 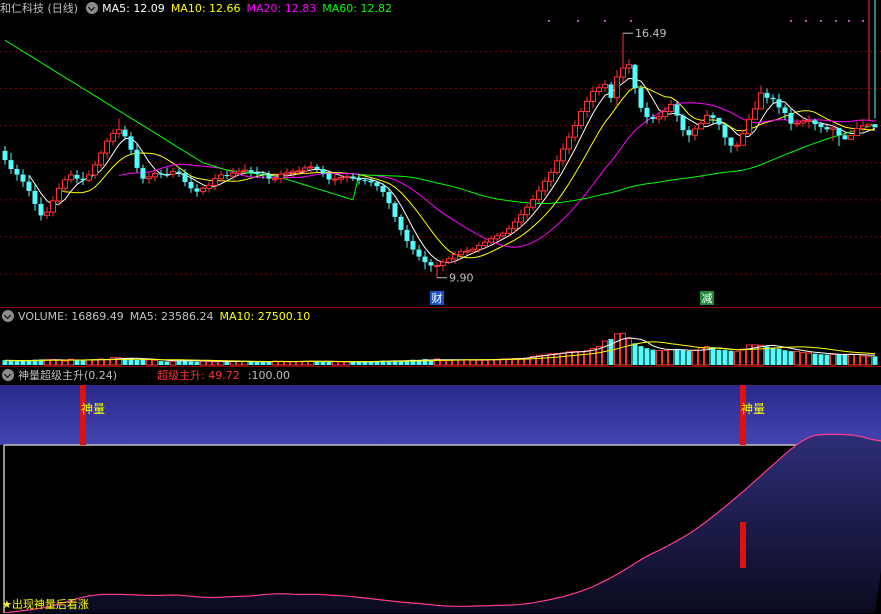 I want to click on event-badge-cai: 财, so click(x=437, y=298).